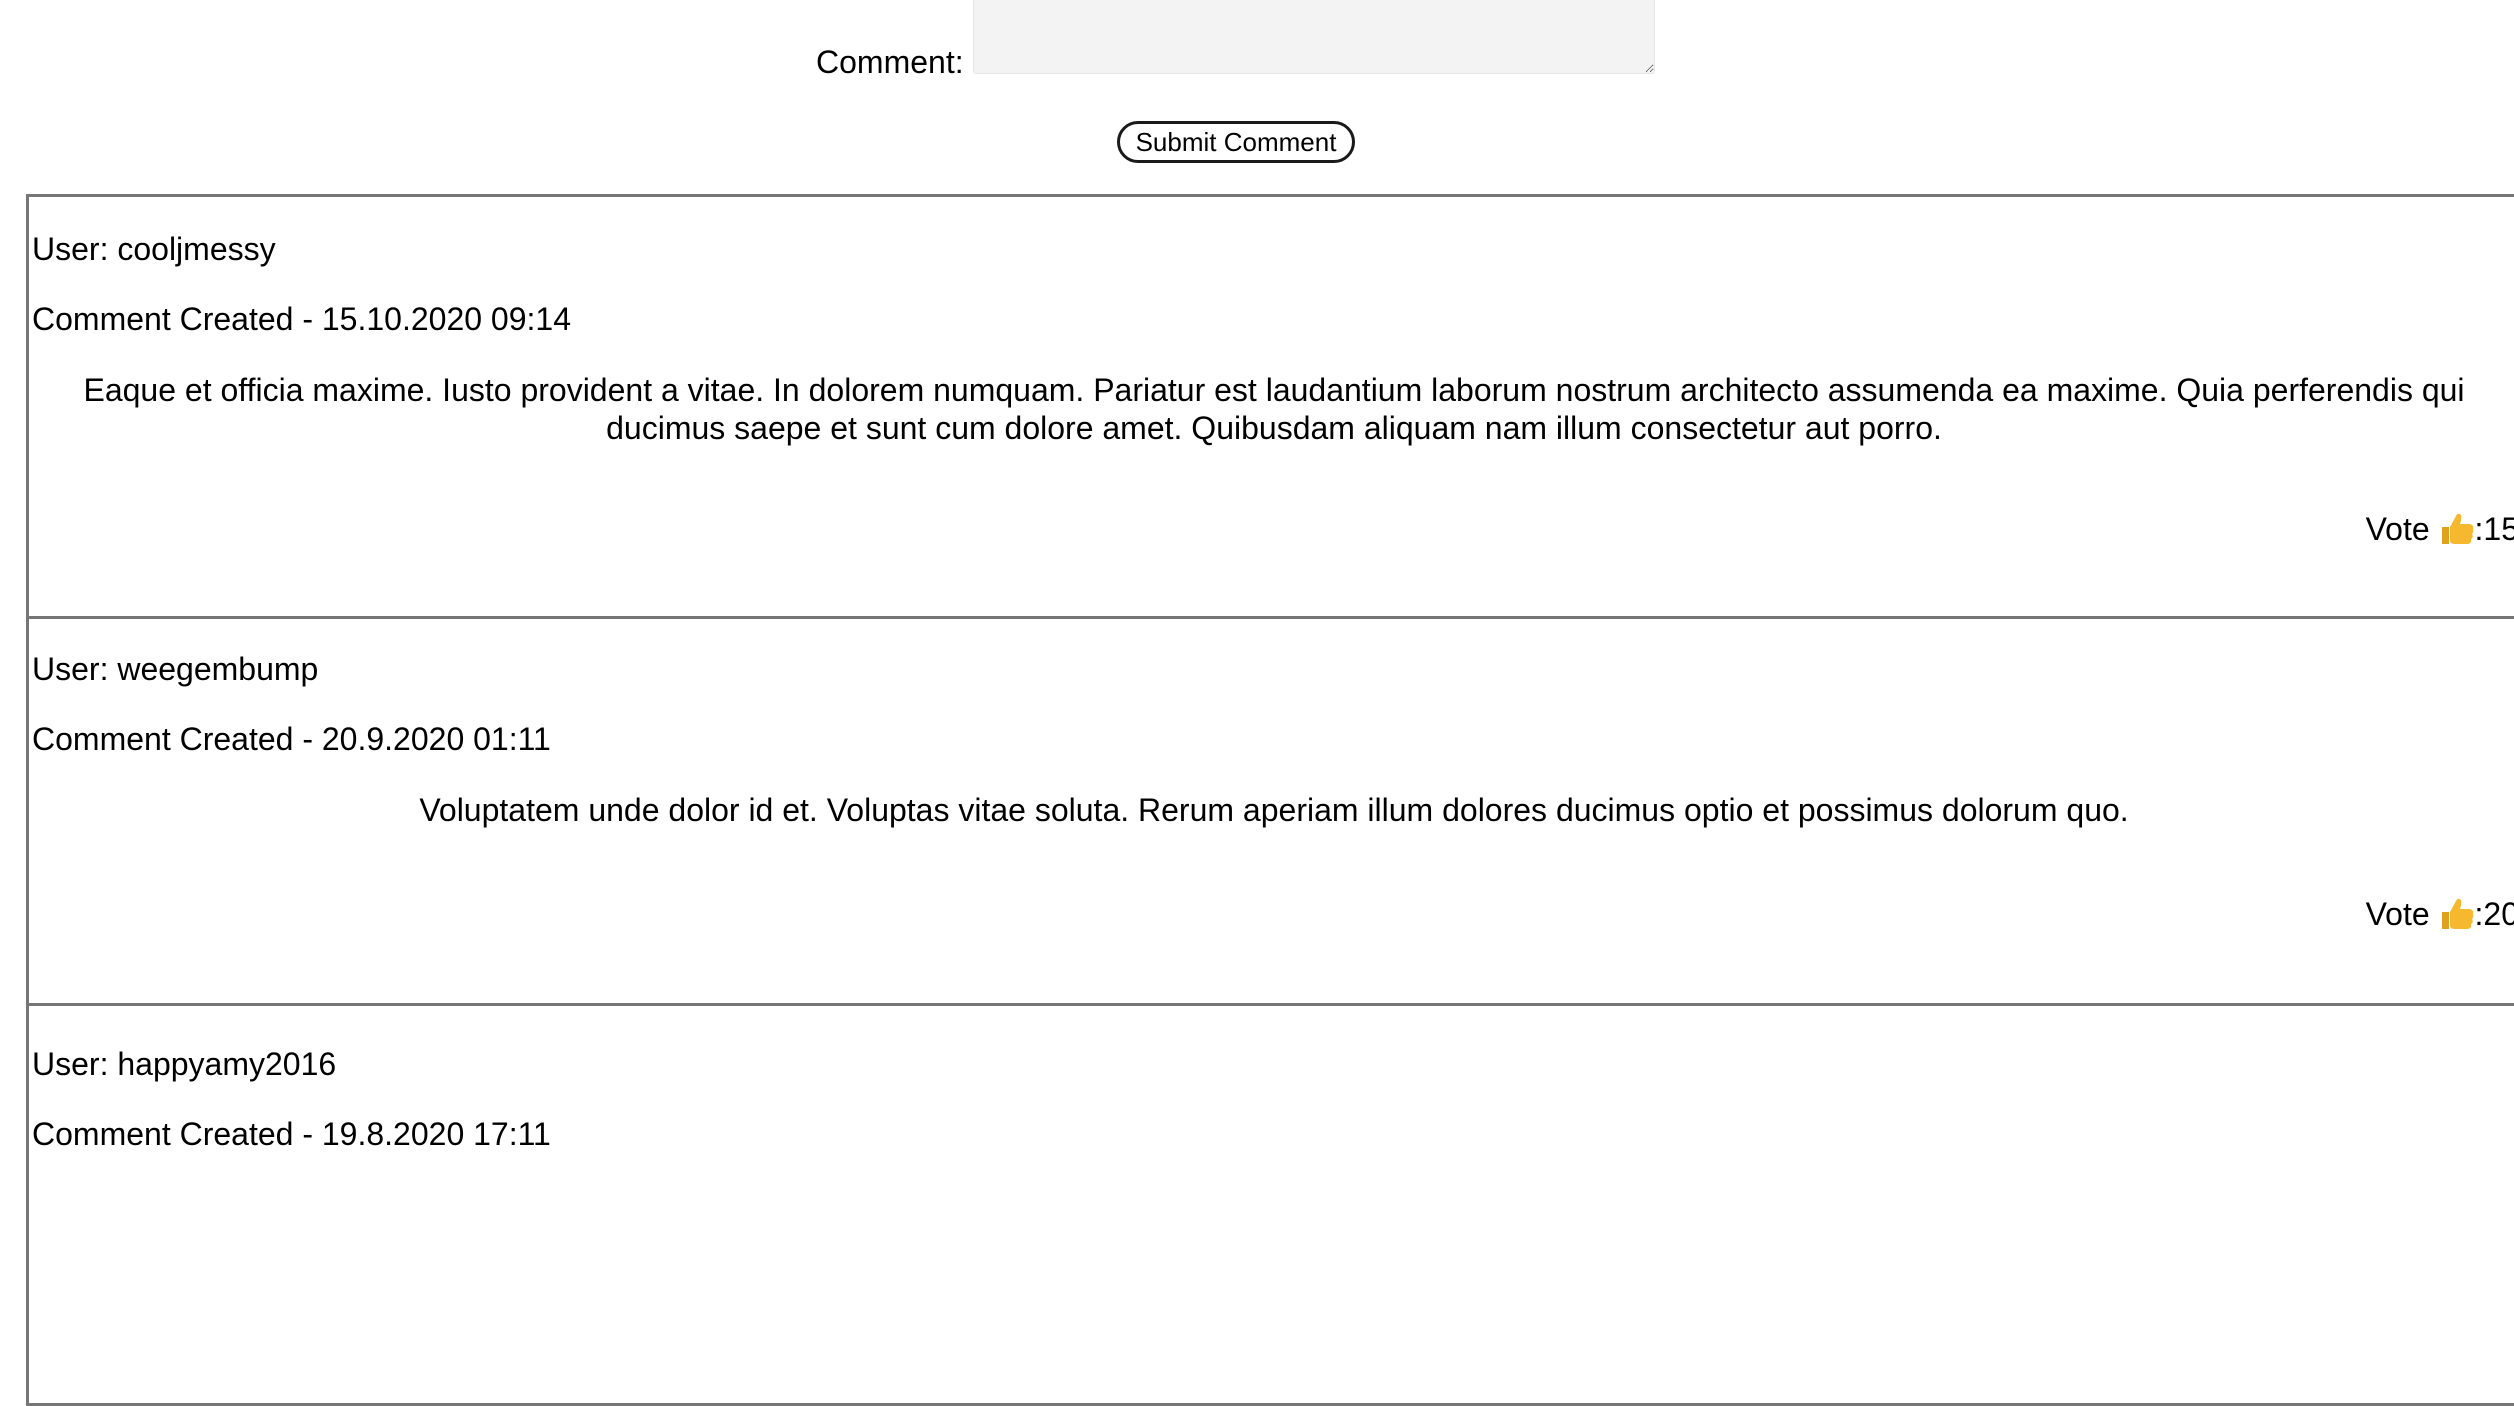 The height and width of the screenshot is (1406, 2514). What do you see at coordinates (175, 669) in the screenshot?
I see `comment-user: User: weegembump` at bounding box center [175, 669].